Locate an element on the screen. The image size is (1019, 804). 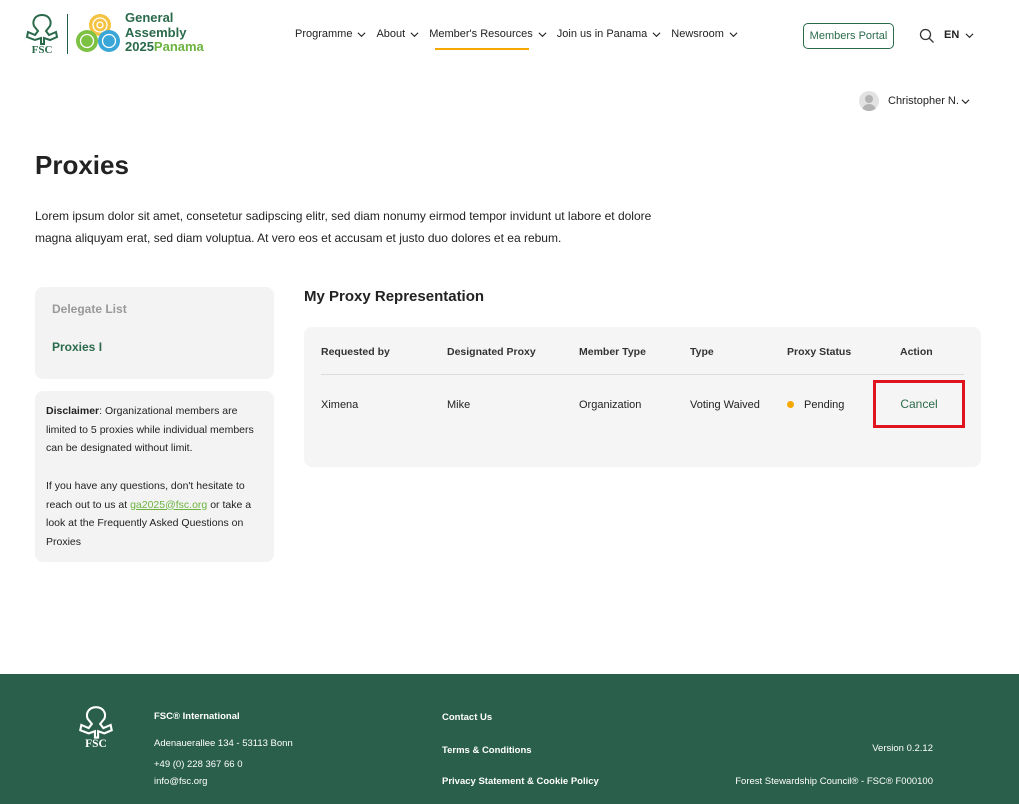
nav-label: Programme is located at coordinates (324, 34).